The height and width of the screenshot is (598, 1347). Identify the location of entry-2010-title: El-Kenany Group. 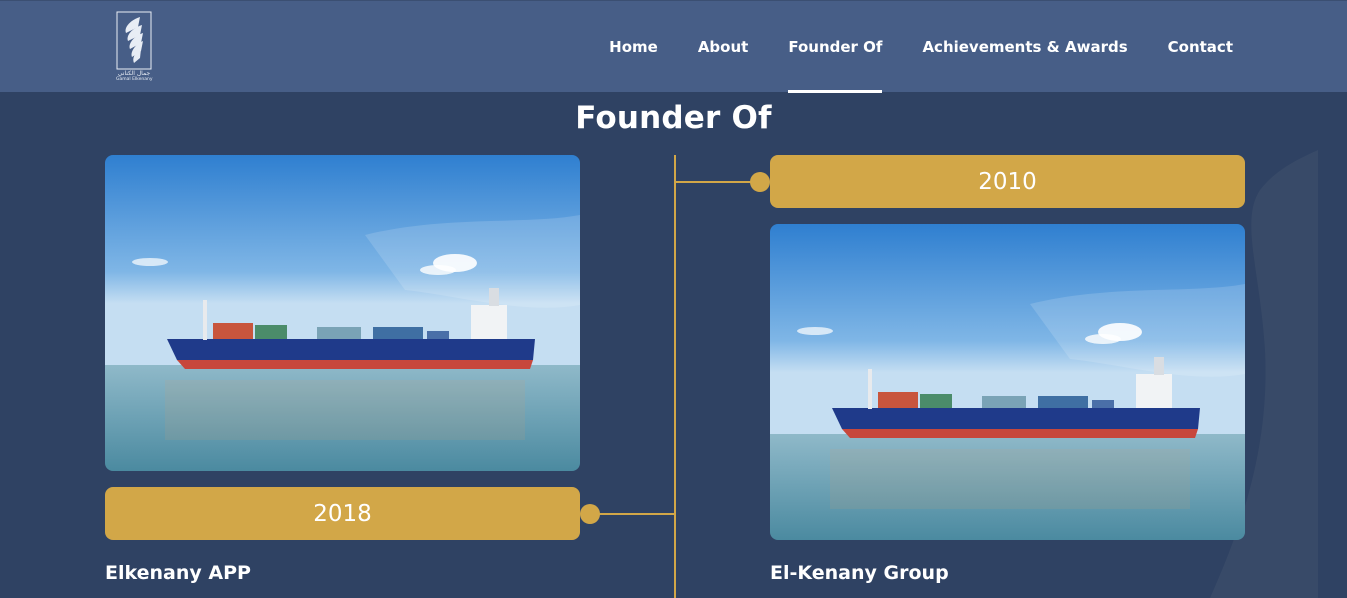
(859, 573).